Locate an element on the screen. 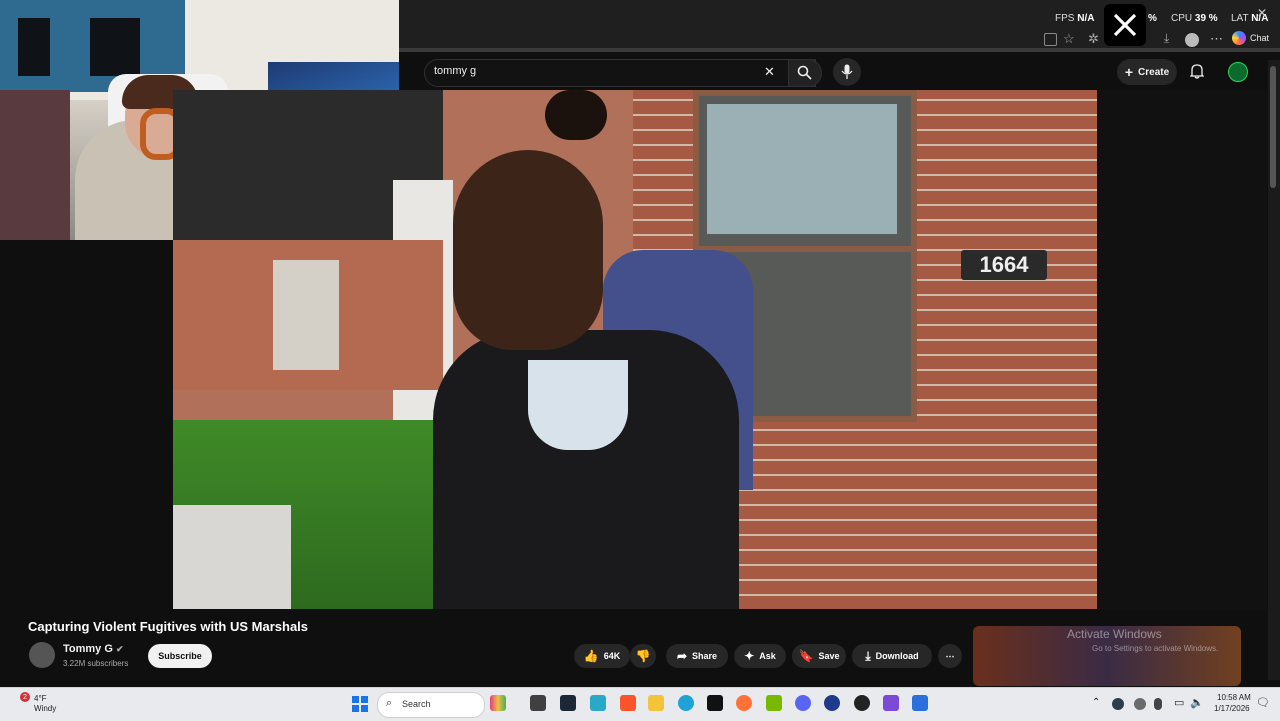  x-logo-button is located at coordinates (1125, 25).